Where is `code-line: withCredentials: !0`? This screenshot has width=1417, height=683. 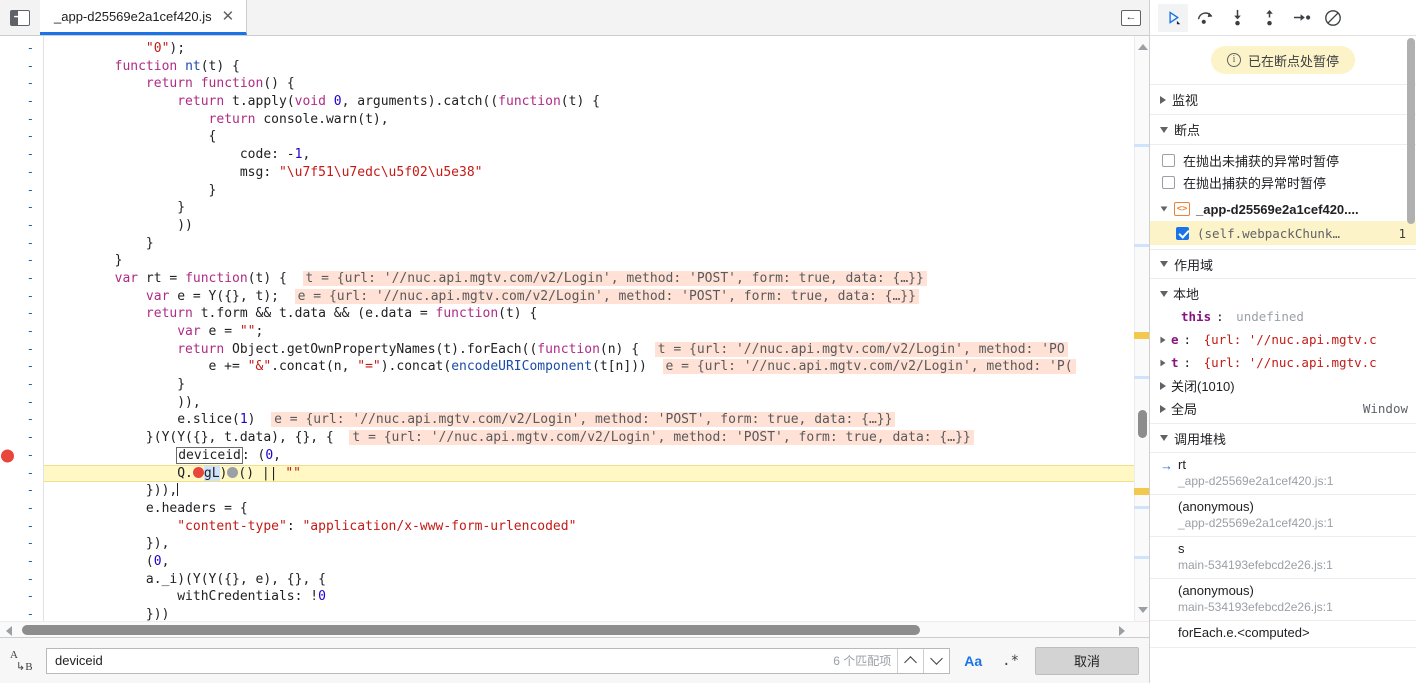 code-line: withCredentials: !0 is located at coordinates (596, 597).